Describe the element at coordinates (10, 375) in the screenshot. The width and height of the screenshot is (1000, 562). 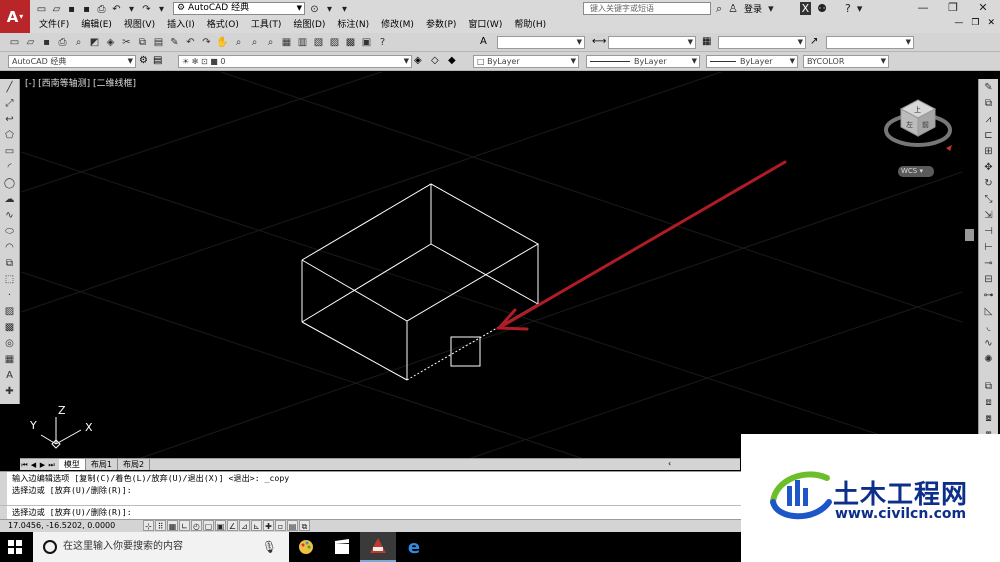
I see `multiline-text-icon: A` at that location.